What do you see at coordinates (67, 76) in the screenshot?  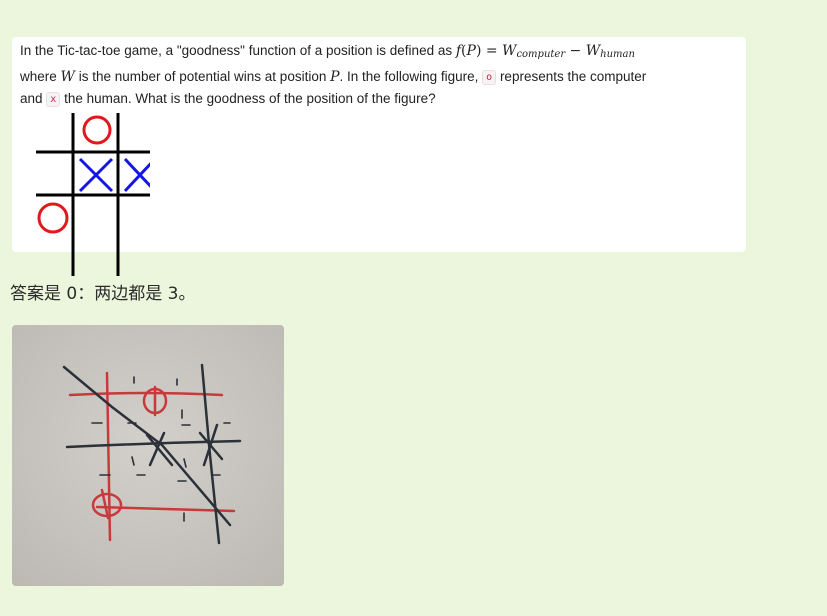 I see `w-symbol: W` at bounding box center [67, 76].